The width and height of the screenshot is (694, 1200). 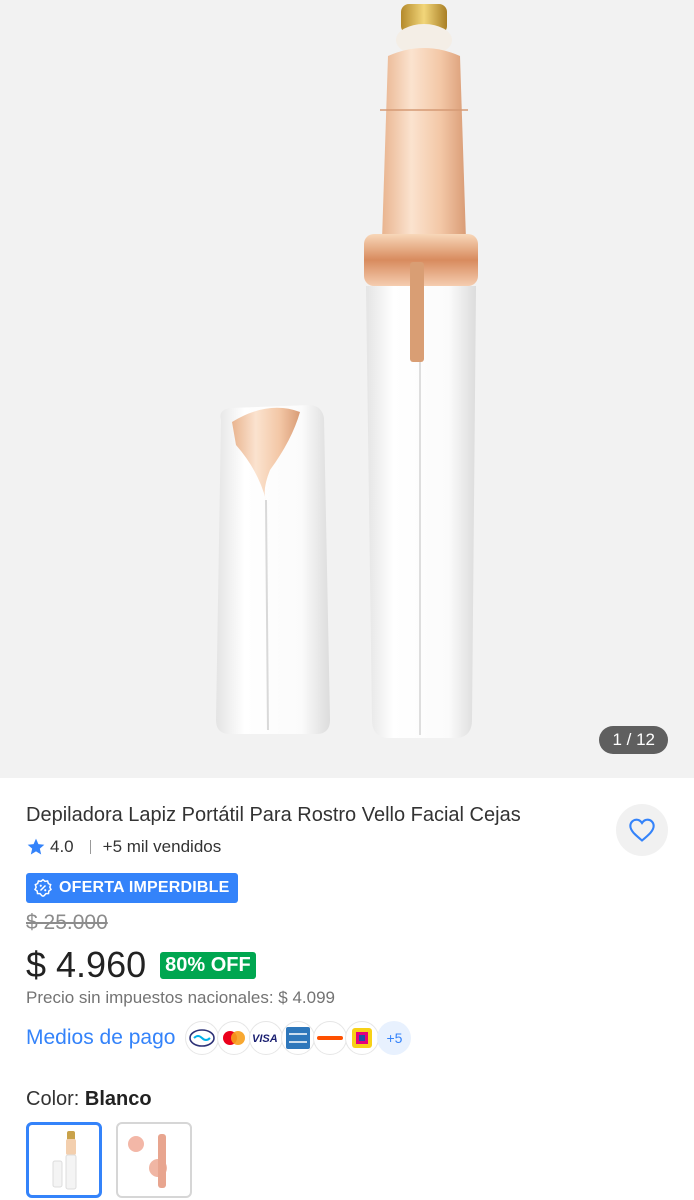 I want to click on color-swatch-pink, so click(x=154, y=1160).